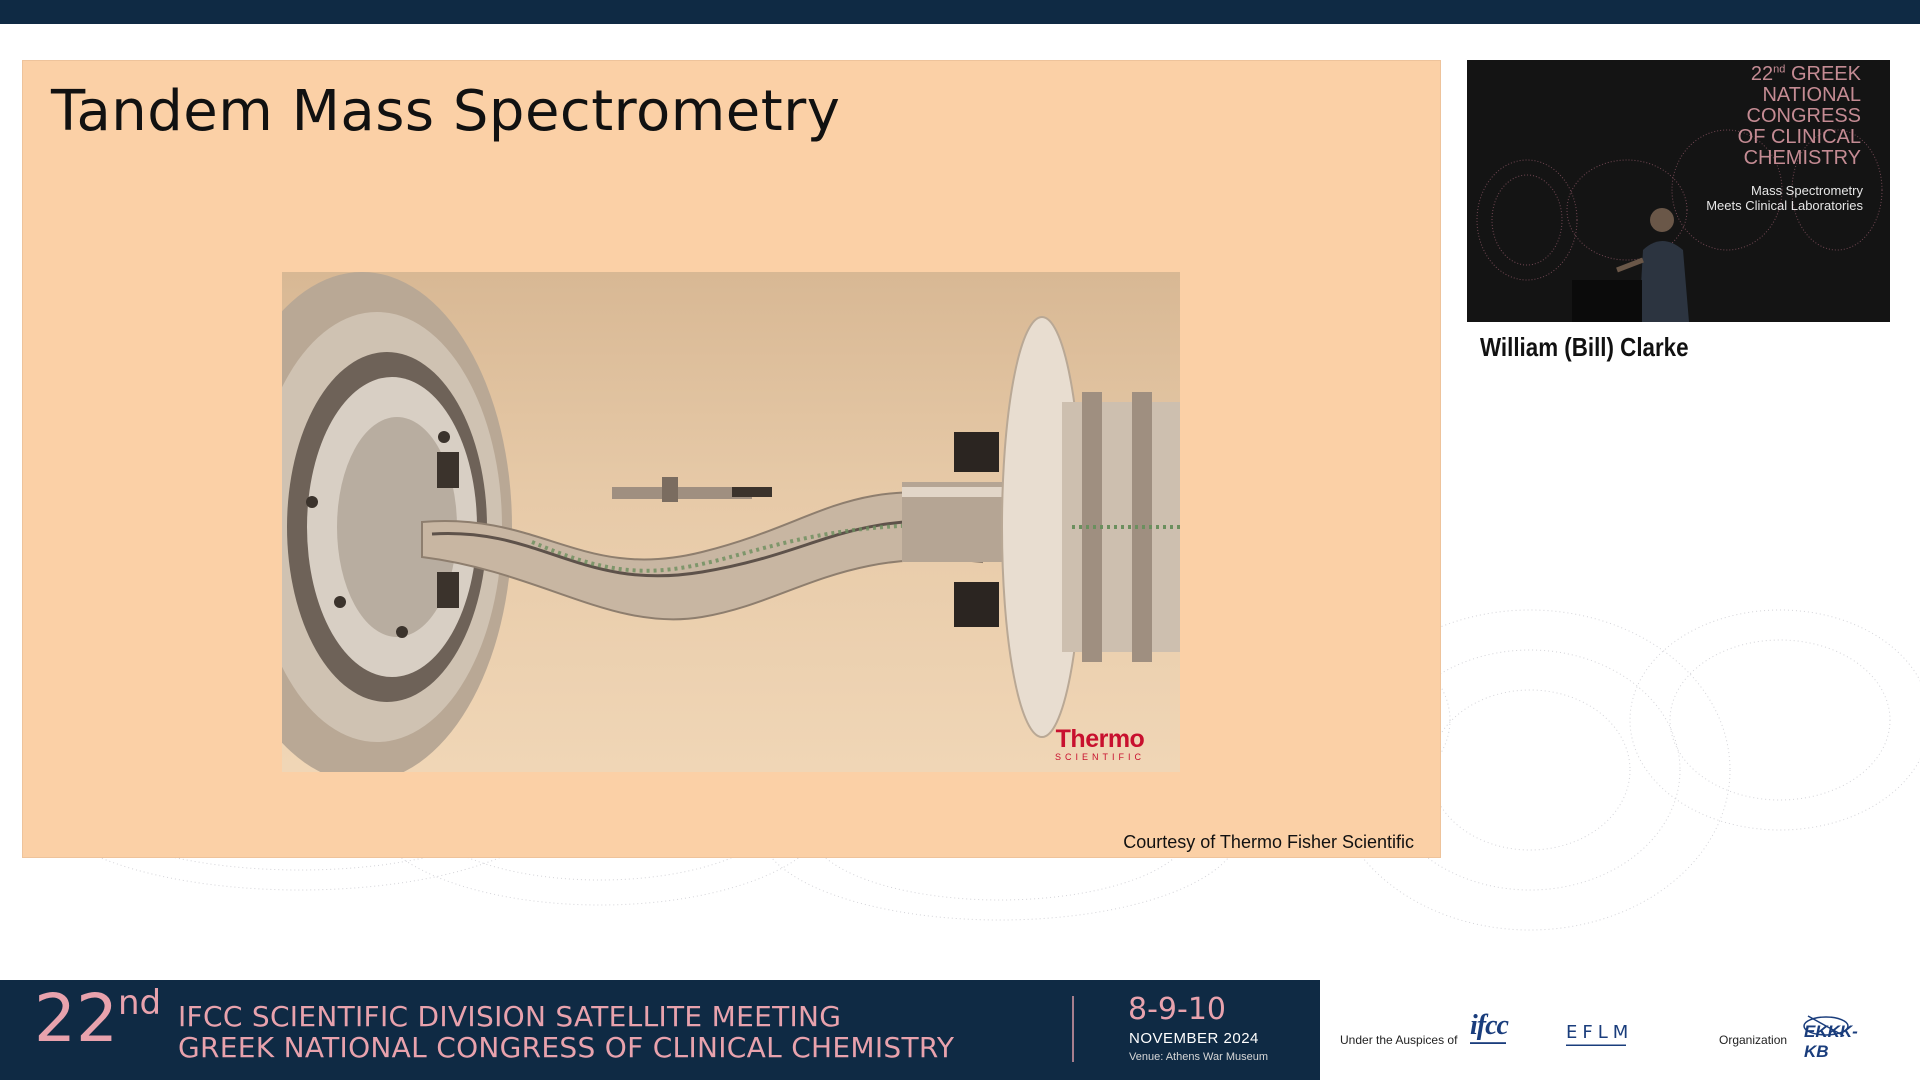 The width and height of the screenshot is (1920, 1080). I want to click on slide-caption: Courtesy of Thermo Fisher Scientific, so click(1268, 842).